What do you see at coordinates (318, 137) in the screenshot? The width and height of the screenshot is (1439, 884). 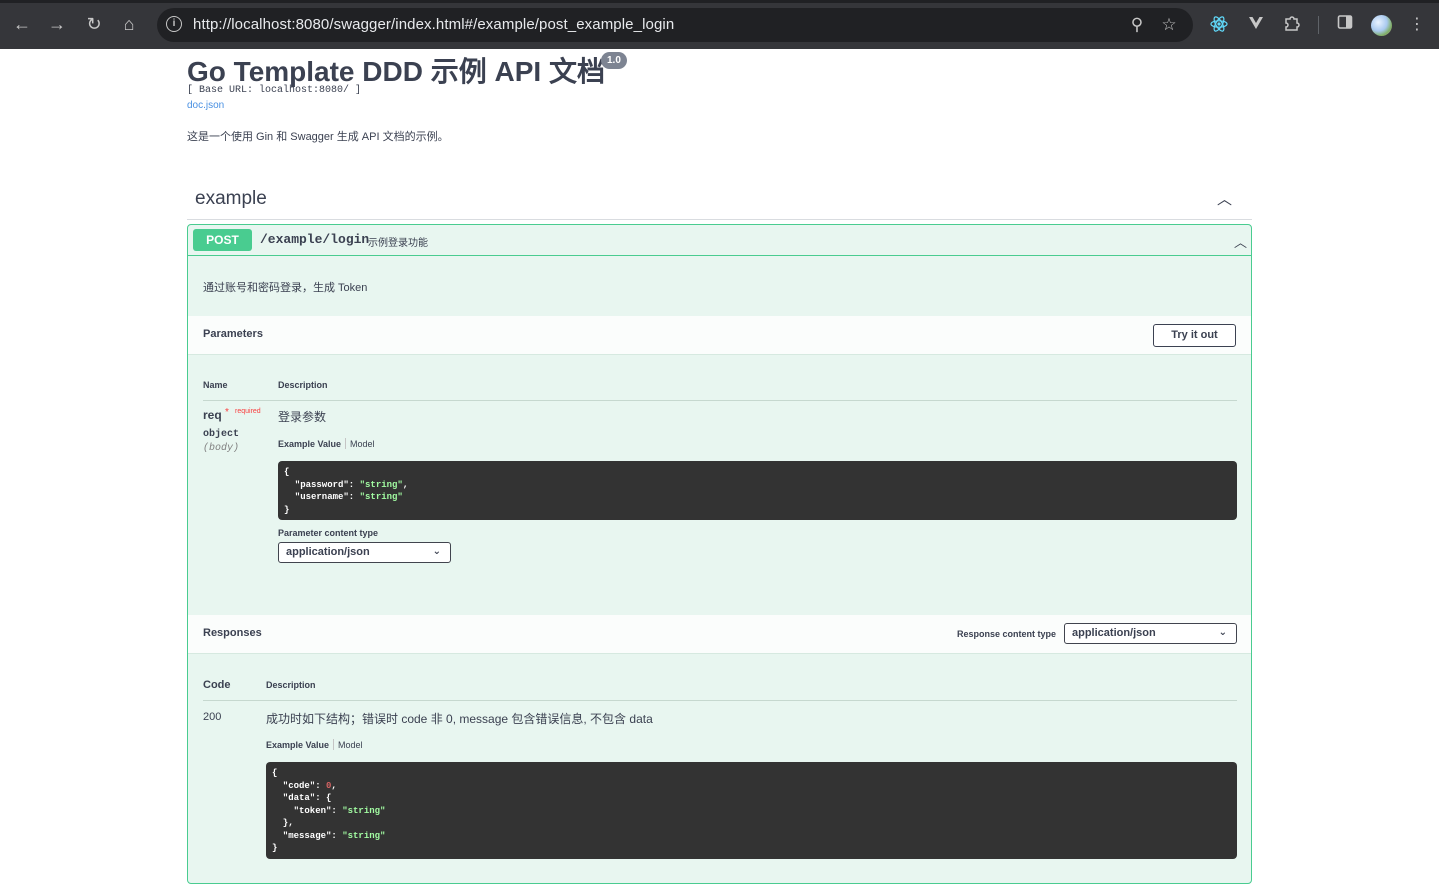 I see `api-description: 这是一个使用 Gin 和 Swagger 生成 API 文档的示例。` at bounding box center [318, 137].